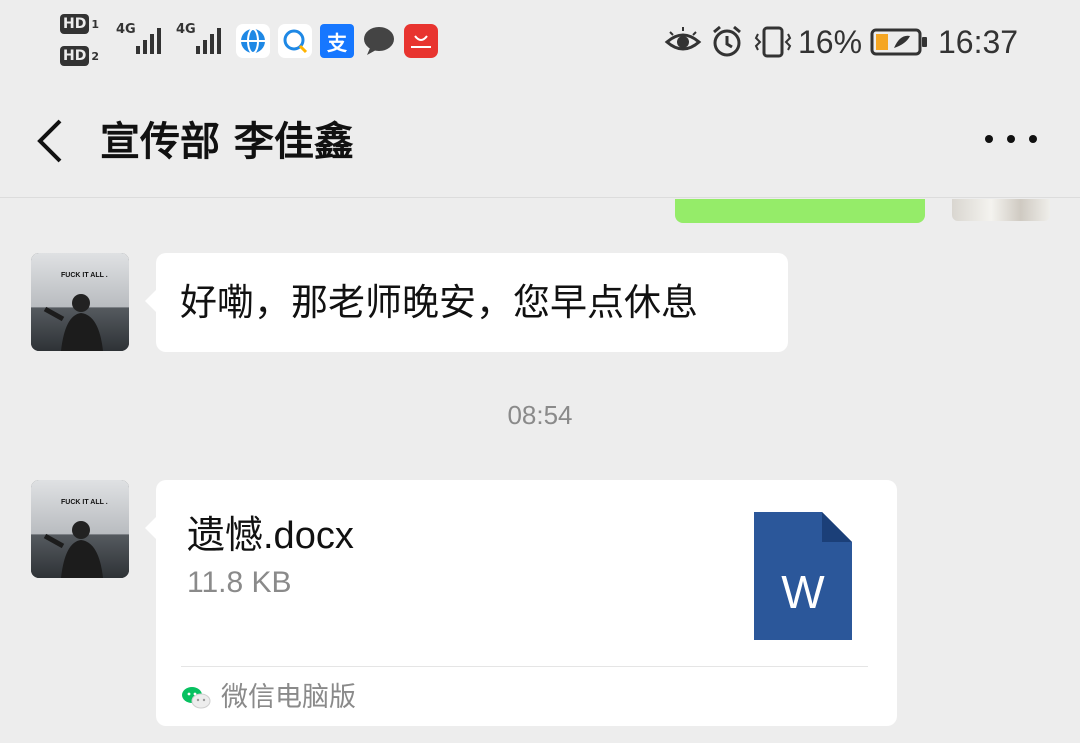 The width and height of the screenshot is (1080, 743). What do you see at coordinates (900, 42) in the screenshot?
I see `battery-icon` at bounding box center [900, 42].